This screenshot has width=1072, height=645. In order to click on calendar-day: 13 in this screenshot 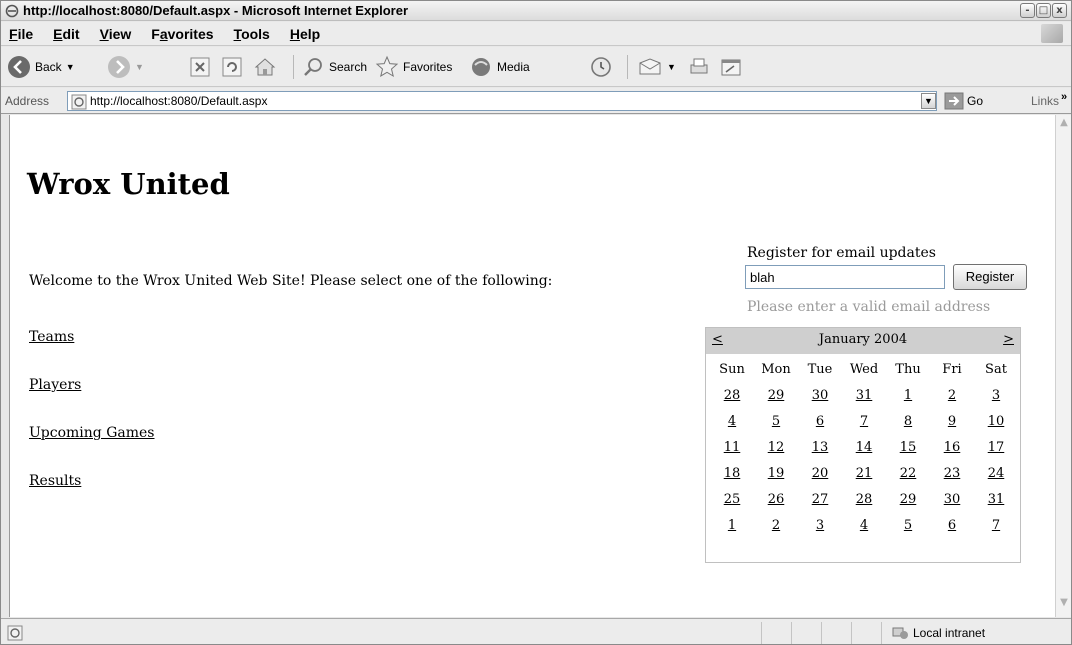, I will do `click(820, 447)`.